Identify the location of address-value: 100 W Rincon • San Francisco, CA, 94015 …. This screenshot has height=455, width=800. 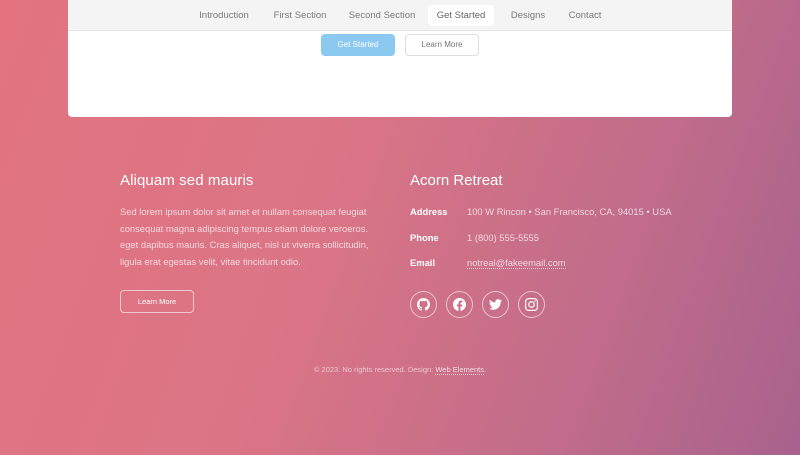
(569, 211).